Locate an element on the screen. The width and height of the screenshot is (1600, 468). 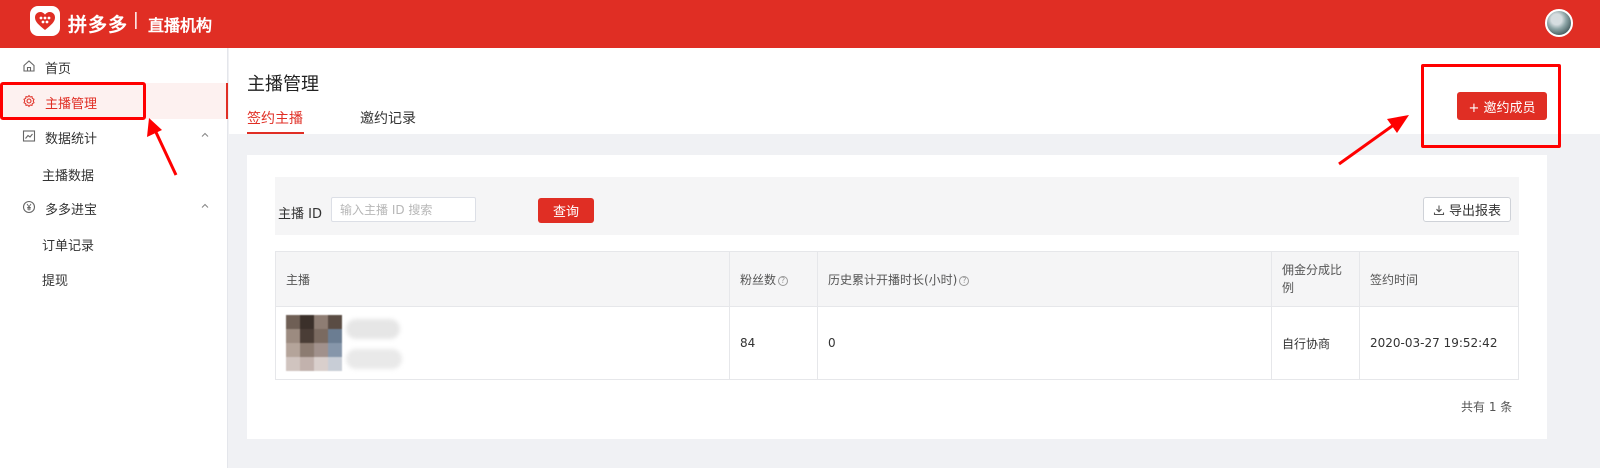
active-indicator is located at coordinates (227, 101).